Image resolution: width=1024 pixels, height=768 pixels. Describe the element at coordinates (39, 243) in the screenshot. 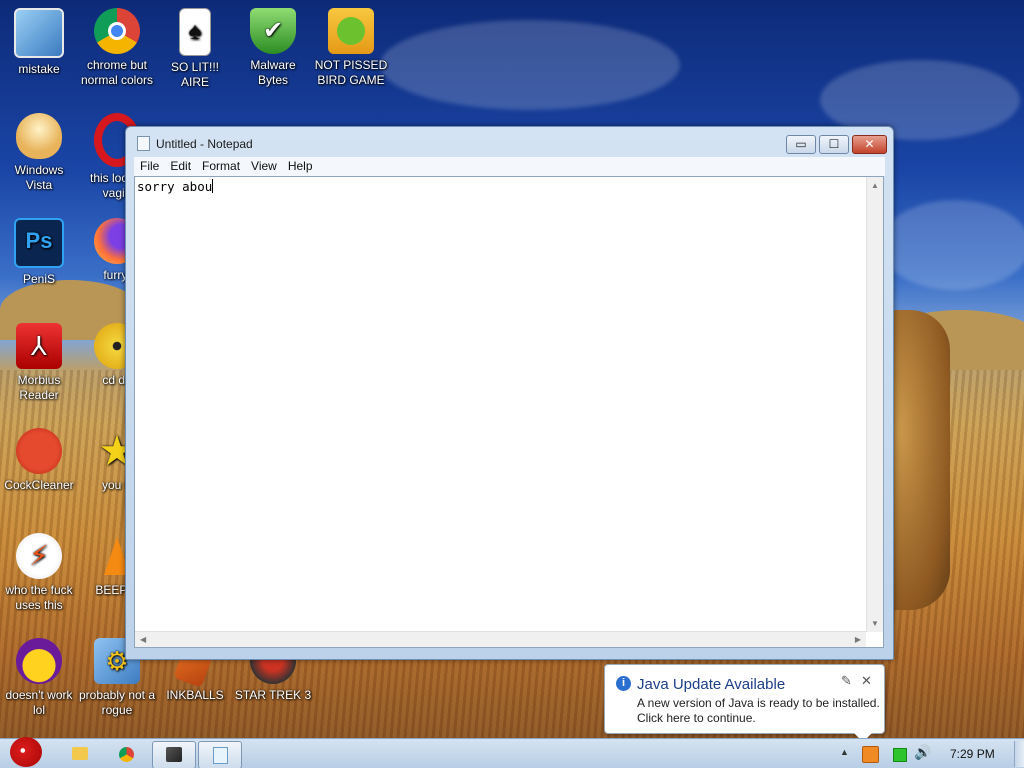

I see `photoshop-icon: Ps` at that location.